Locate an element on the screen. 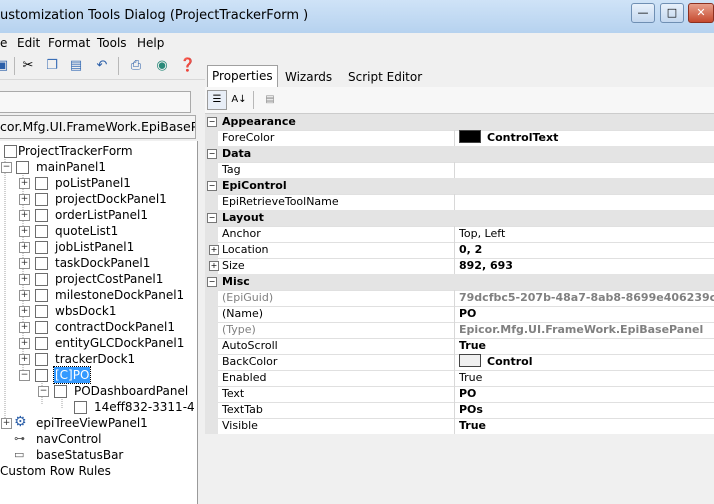 The width and height of the screenshot is (714, 504). property-row: + Size 892, 693 is located at coordinates (459, 266).